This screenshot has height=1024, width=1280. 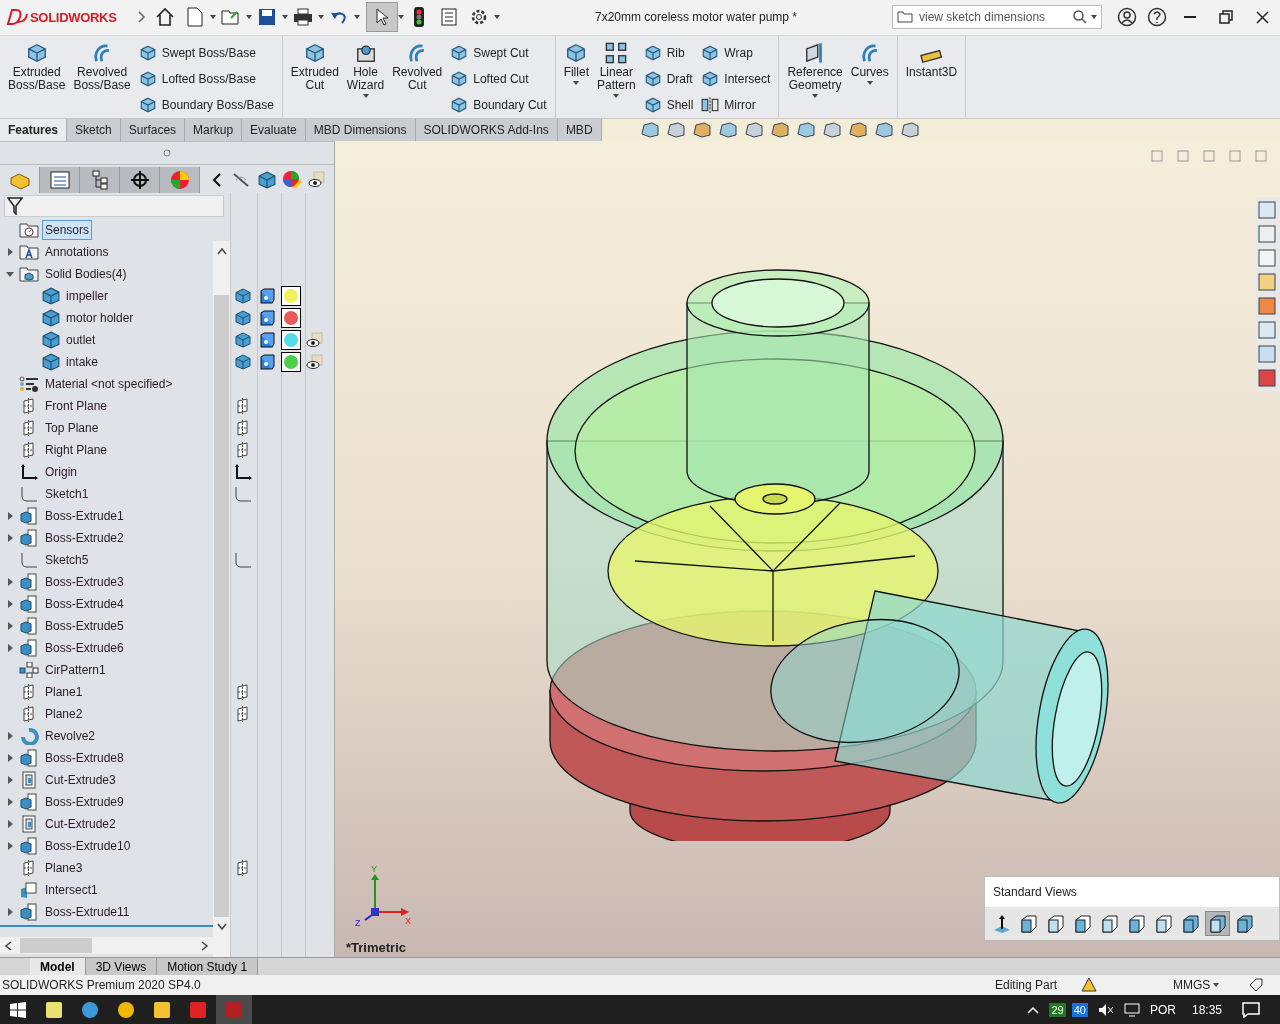 I want to click on tree-item: Revolve2, so click(x=70, y=735).